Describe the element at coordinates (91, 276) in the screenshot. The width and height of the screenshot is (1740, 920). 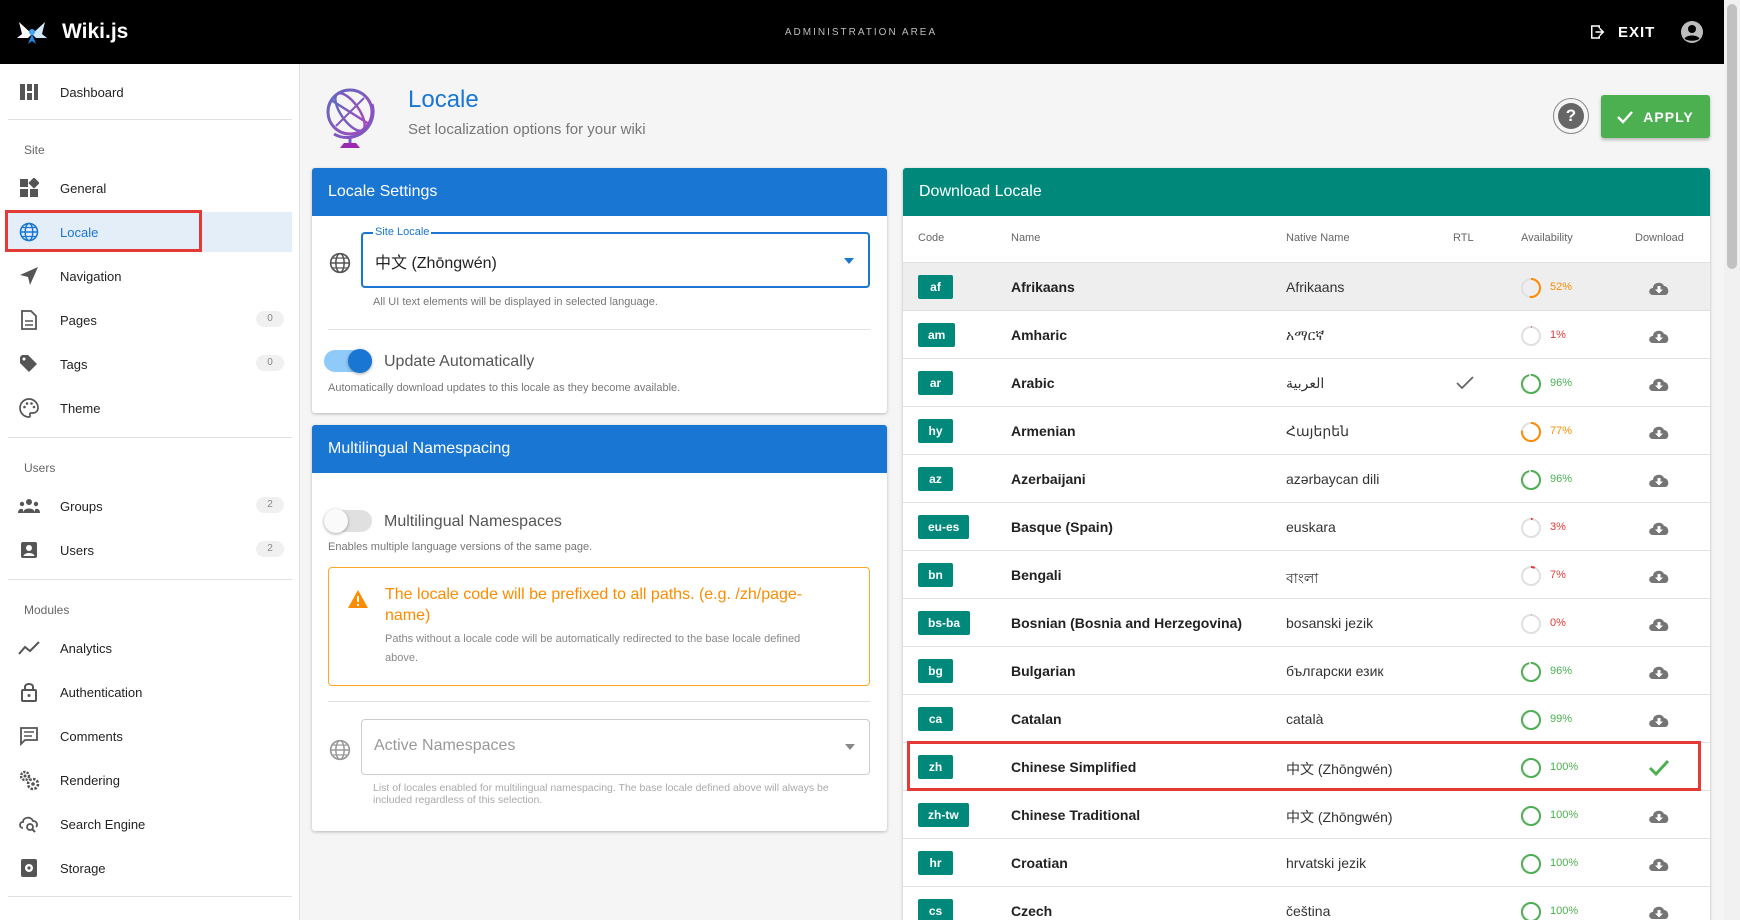
I see `sidebar-item-label: Navigation` at that location.